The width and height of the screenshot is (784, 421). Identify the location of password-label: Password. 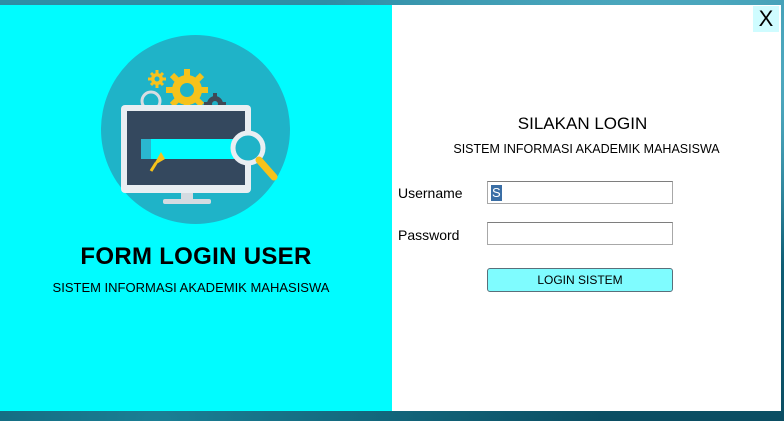
(429, 235).